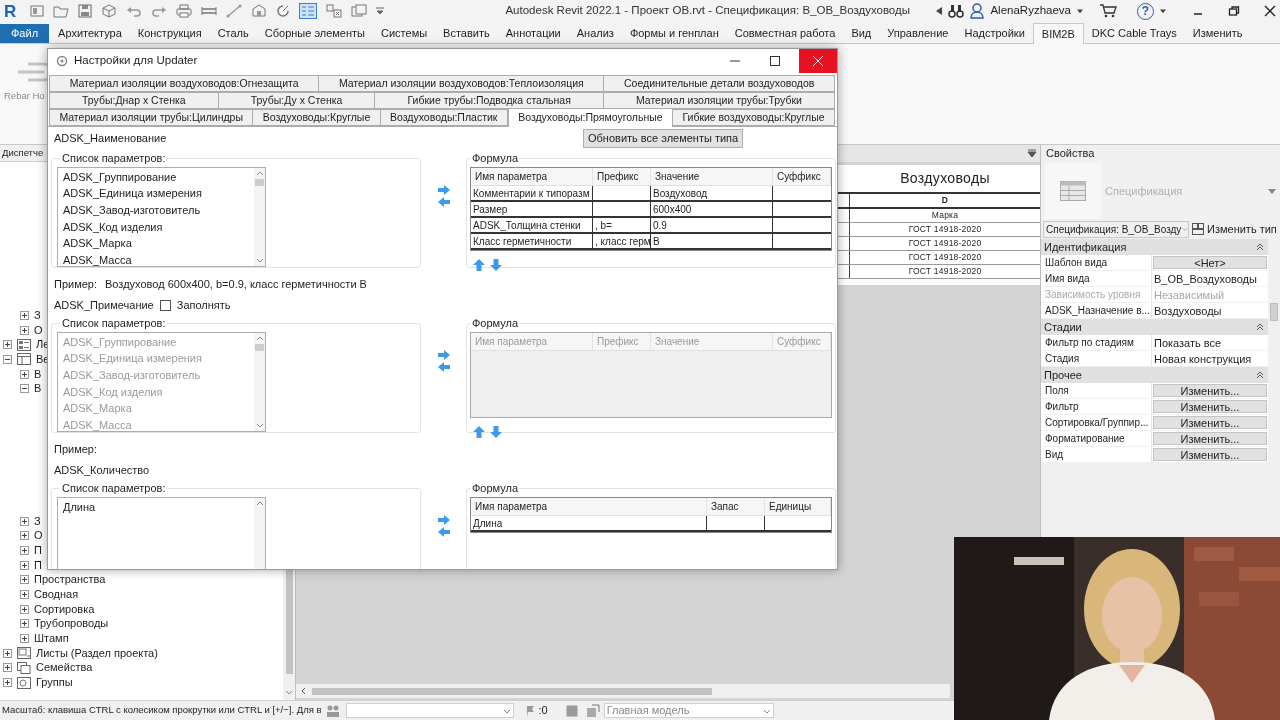 The height and width of the screenshot is (720, 1280). I want to click on cart-icon, so click(1108, 11).